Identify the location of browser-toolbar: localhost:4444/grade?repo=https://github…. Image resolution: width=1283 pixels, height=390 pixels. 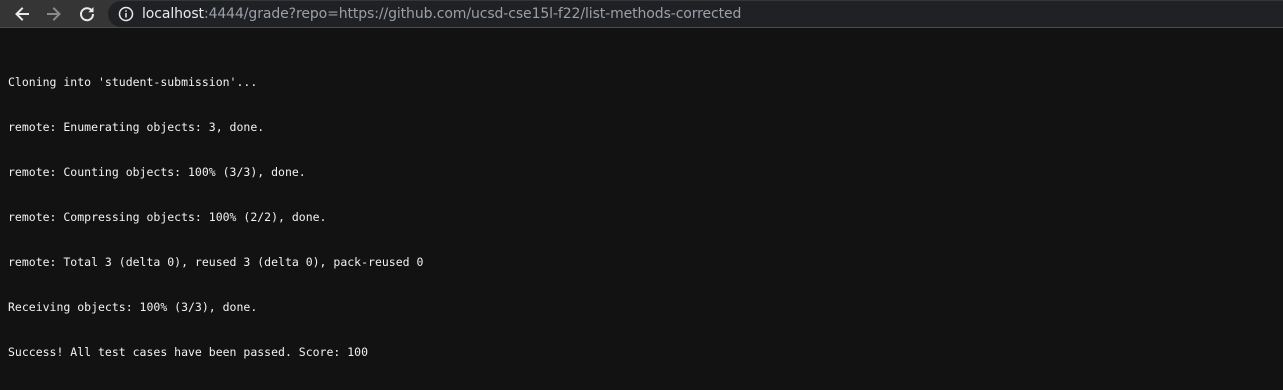
(641, 14).